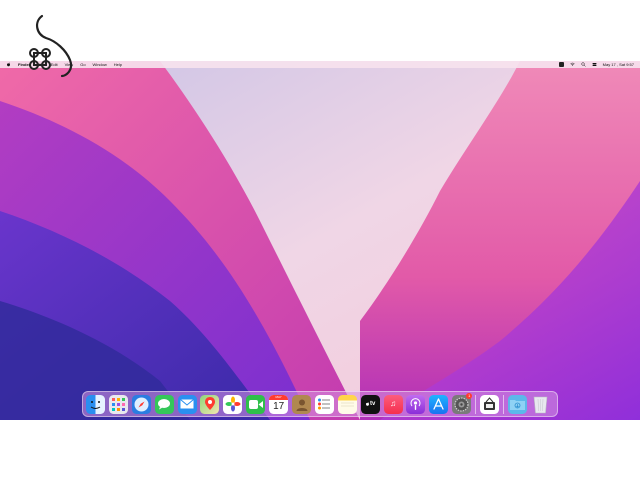 This screenshot has height=480, width=640. I want to click on checklist-icon, so click(324, 404).